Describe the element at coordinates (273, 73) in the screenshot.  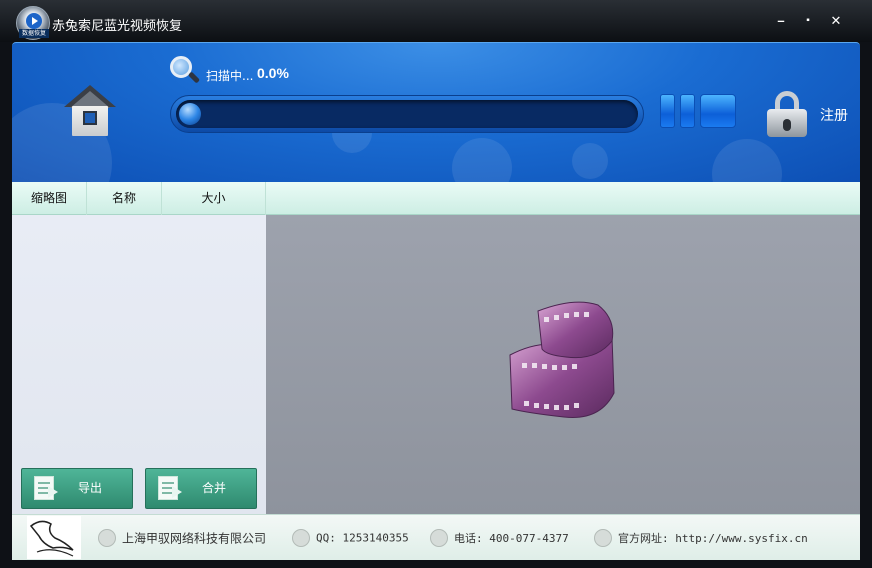
I see `scan-percent: 0.0%` at that location.